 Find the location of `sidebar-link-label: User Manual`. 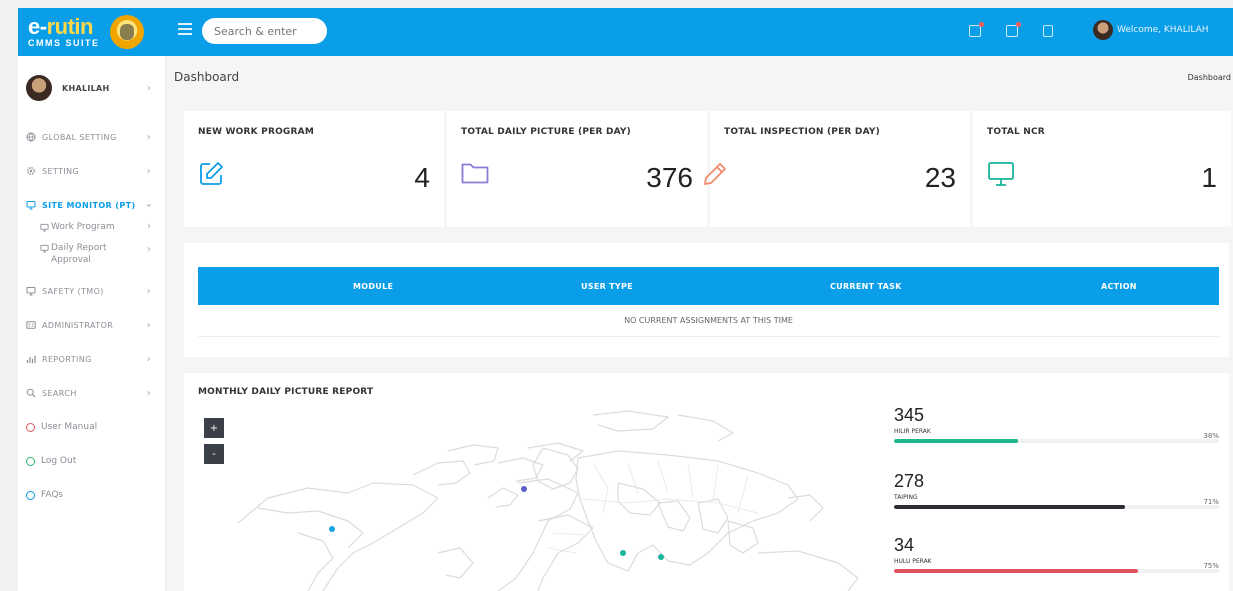

sidebar-link-label: User Manual is located at coordinates (69, 427).